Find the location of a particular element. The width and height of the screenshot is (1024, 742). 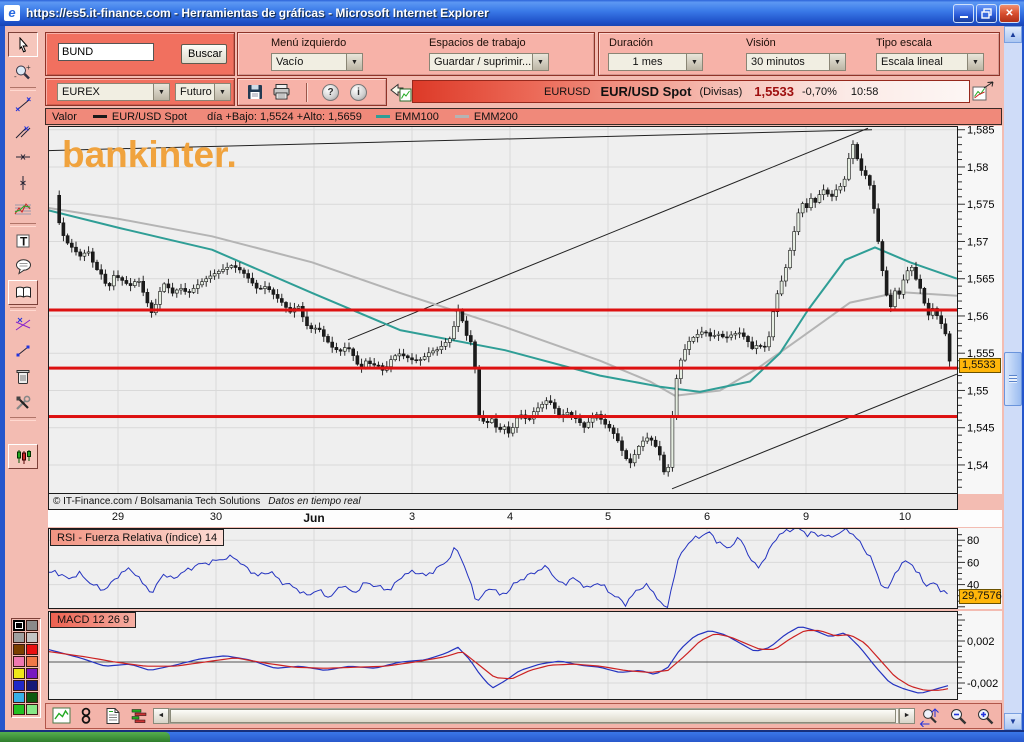

close-button: ✕ is located at coordinates (1009, 13).